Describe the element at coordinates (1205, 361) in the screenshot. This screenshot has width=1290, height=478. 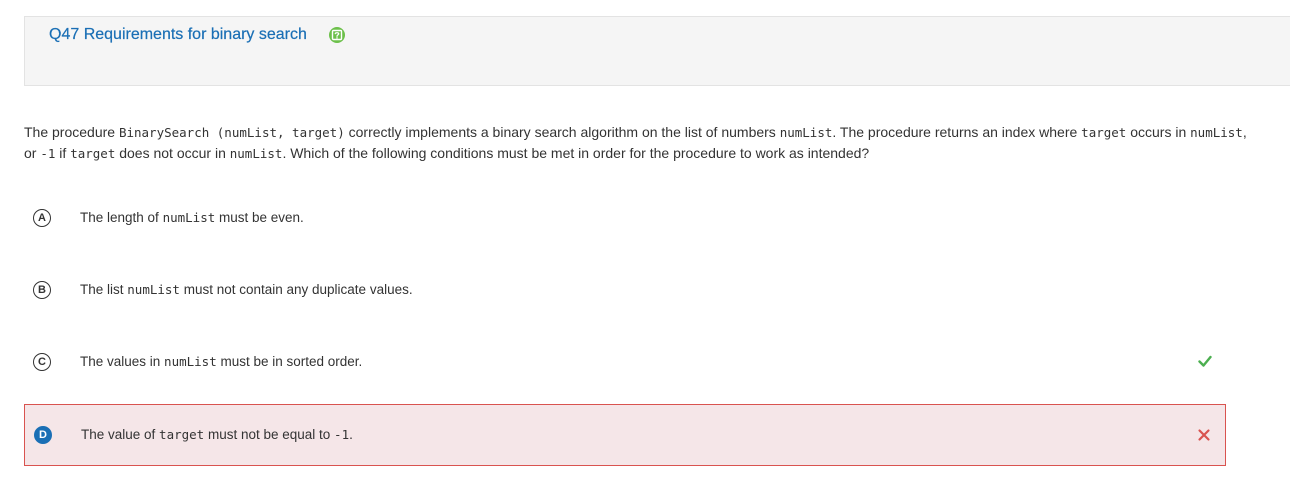
I see `checkmark-icon` at that location.